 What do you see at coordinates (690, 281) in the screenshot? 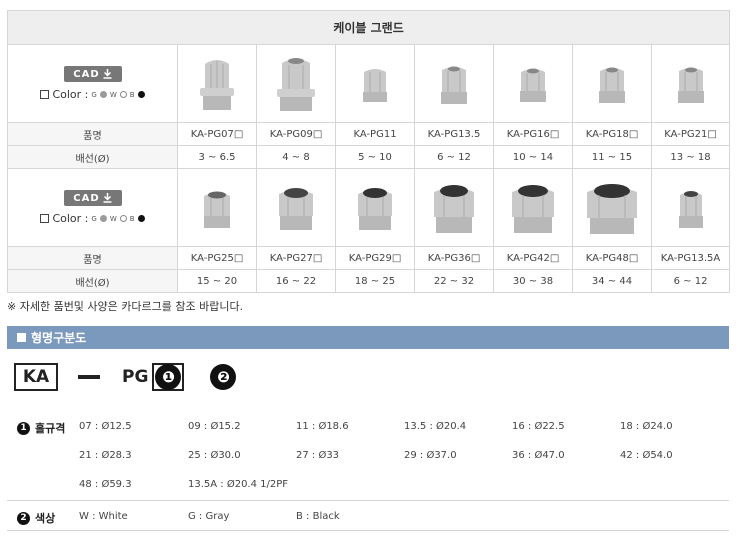
I see `wiring-range: 6 ~ 12` at bounding box center [690, 281].